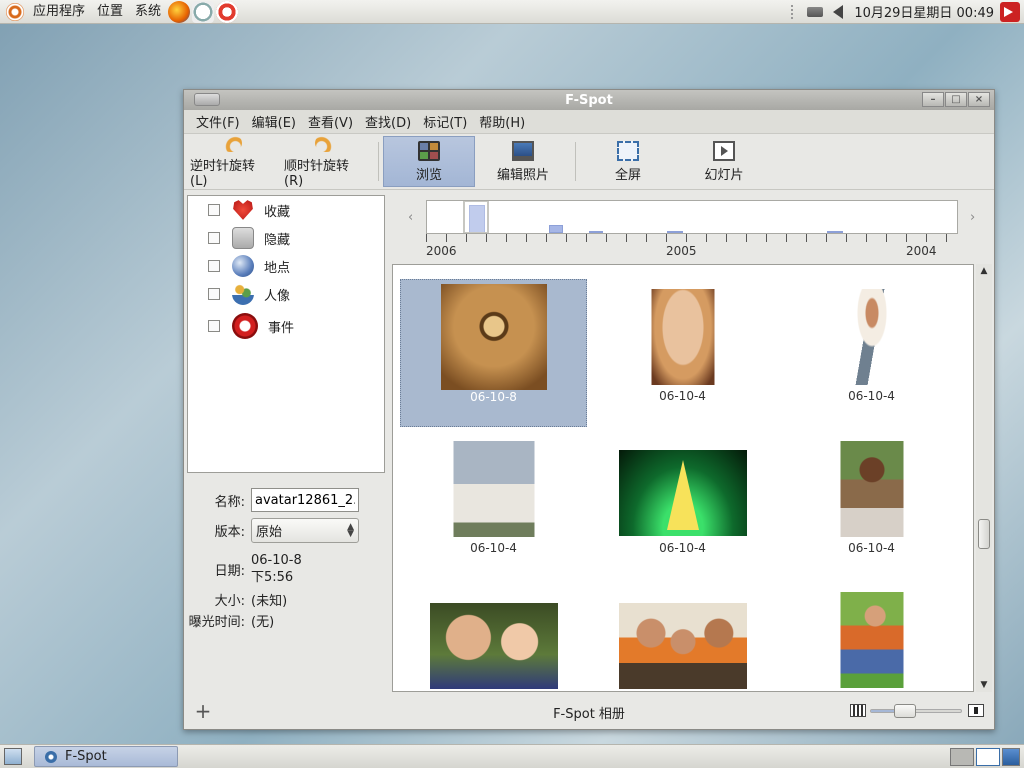  I want to click on menu-bar: 文件(F) 编辑(E) 查看(V) 查找(D) 标记(T) 帮助(H), so click(589, 122).